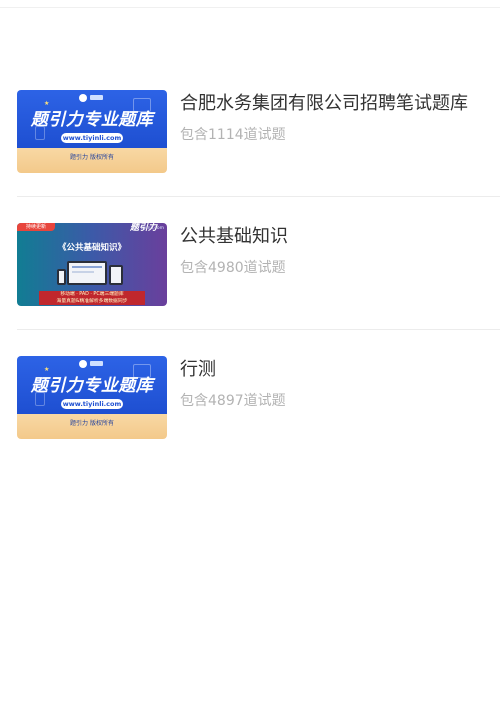  Describe the element at coordinates (234, 237) in the screenshot. I see `item-title: 公共基础知识` at that location.